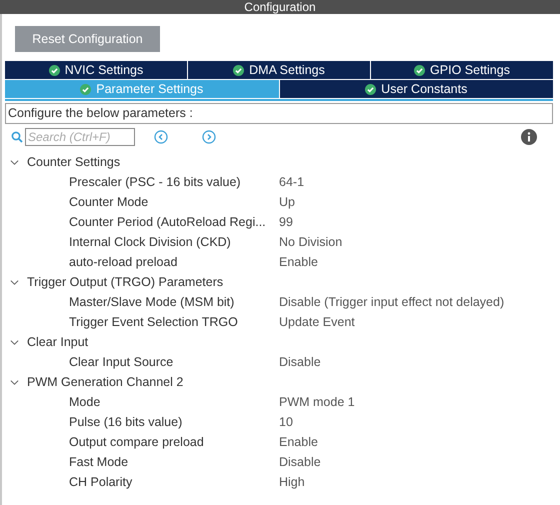 This screenshot has width=560, height=505. Describe the element at coordinates (209, 137) in the screenshot. I see `next-icon` at that location.